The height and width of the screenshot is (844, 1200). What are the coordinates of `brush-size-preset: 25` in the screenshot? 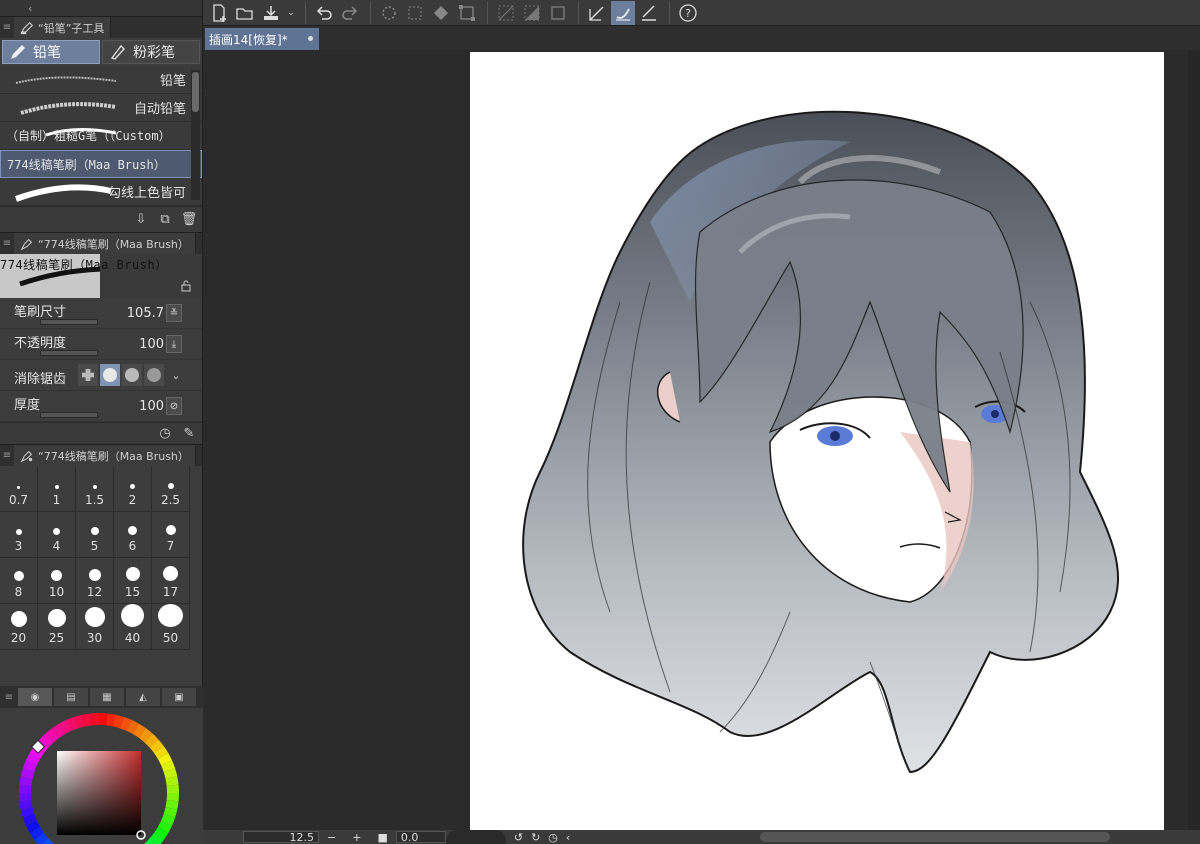 It's located at (57, 627).